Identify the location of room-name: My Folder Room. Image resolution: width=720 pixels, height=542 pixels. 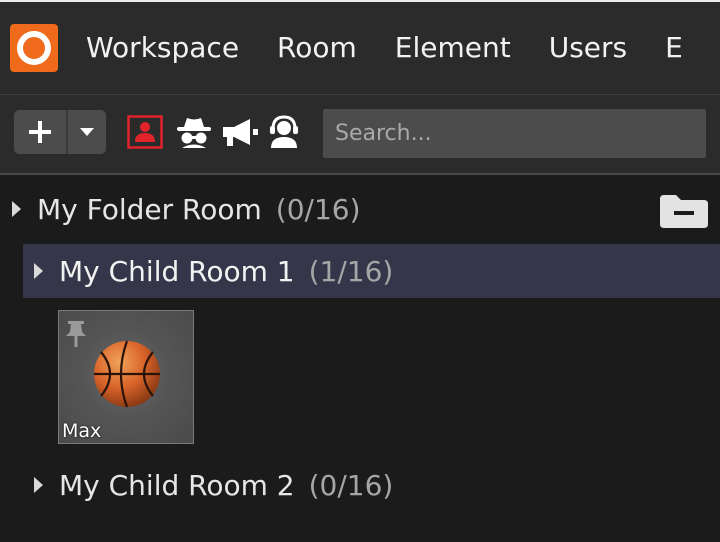
(149, 209).